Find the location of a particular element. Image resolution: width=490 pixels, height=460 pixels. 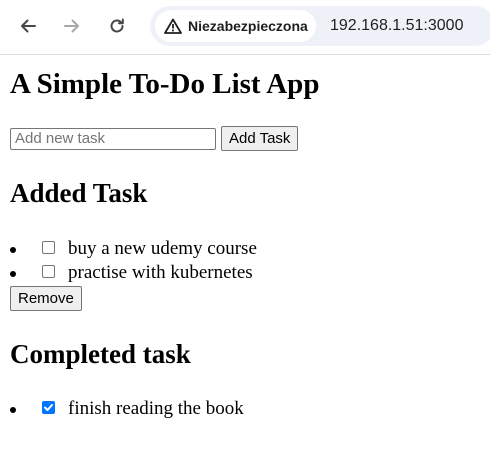

browser-toolbar: Niezabezpieczona 192.168.1.51:3000 is located at coordinates (245, 27).